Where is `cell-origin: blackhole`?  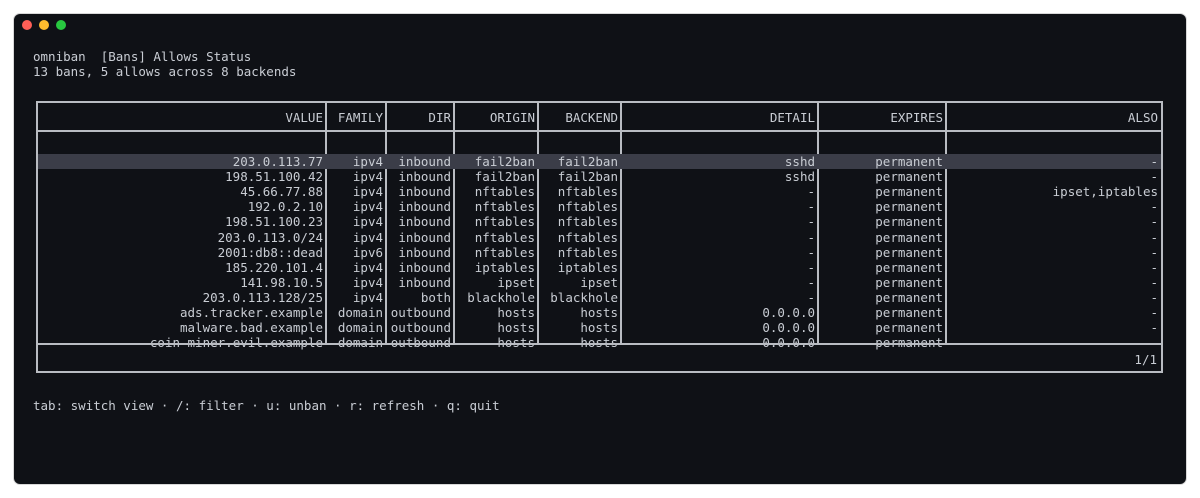 cell-origin: blackhole is located at coordinates (501, 297).